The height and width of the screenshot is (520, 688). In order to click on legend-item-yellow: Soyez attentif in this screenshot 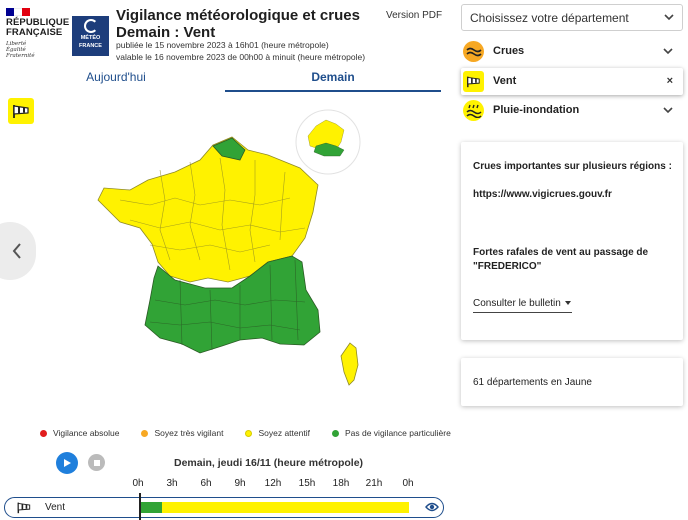, I will do `click(277, 433)`.